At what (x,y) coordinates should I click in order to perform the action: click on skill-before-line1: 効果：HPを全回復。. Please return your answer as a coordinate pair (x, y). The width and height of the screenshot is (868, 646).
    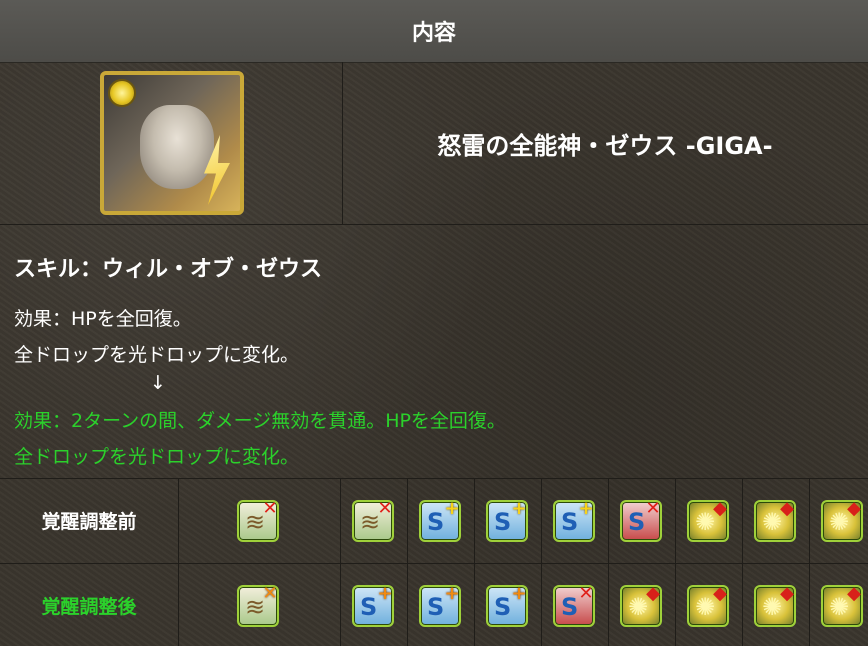
    Looking at the image, I should click on (103, 319).